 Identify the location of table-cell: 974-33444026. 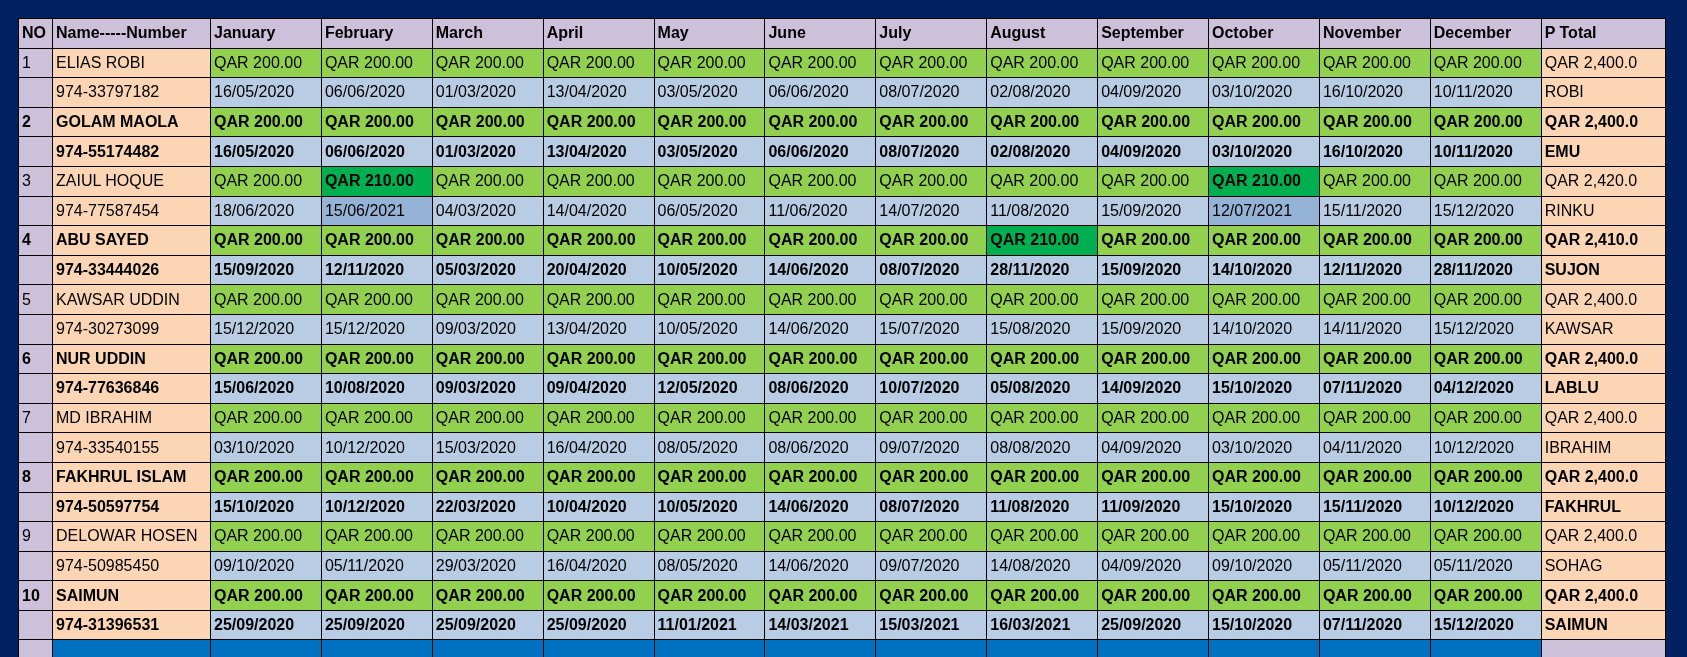
(132, 270).